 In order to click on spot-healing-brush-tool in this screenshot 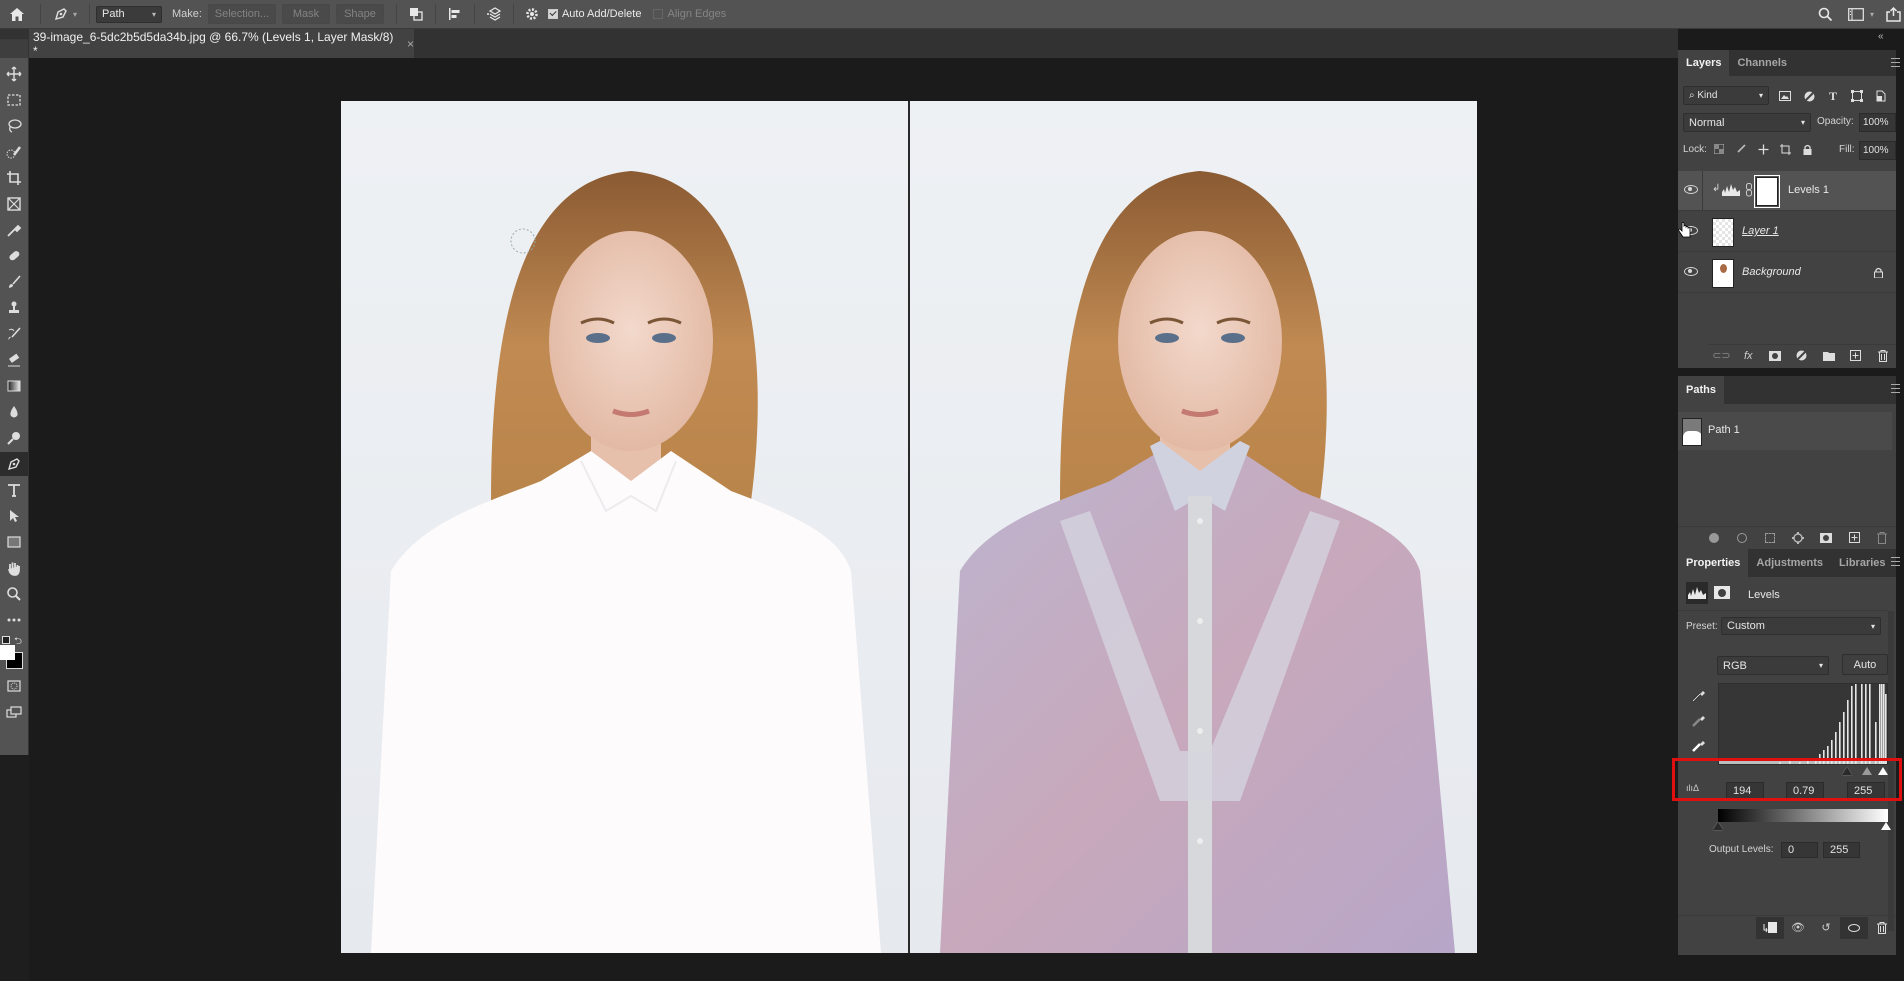, I will do `click(14, 256)`.